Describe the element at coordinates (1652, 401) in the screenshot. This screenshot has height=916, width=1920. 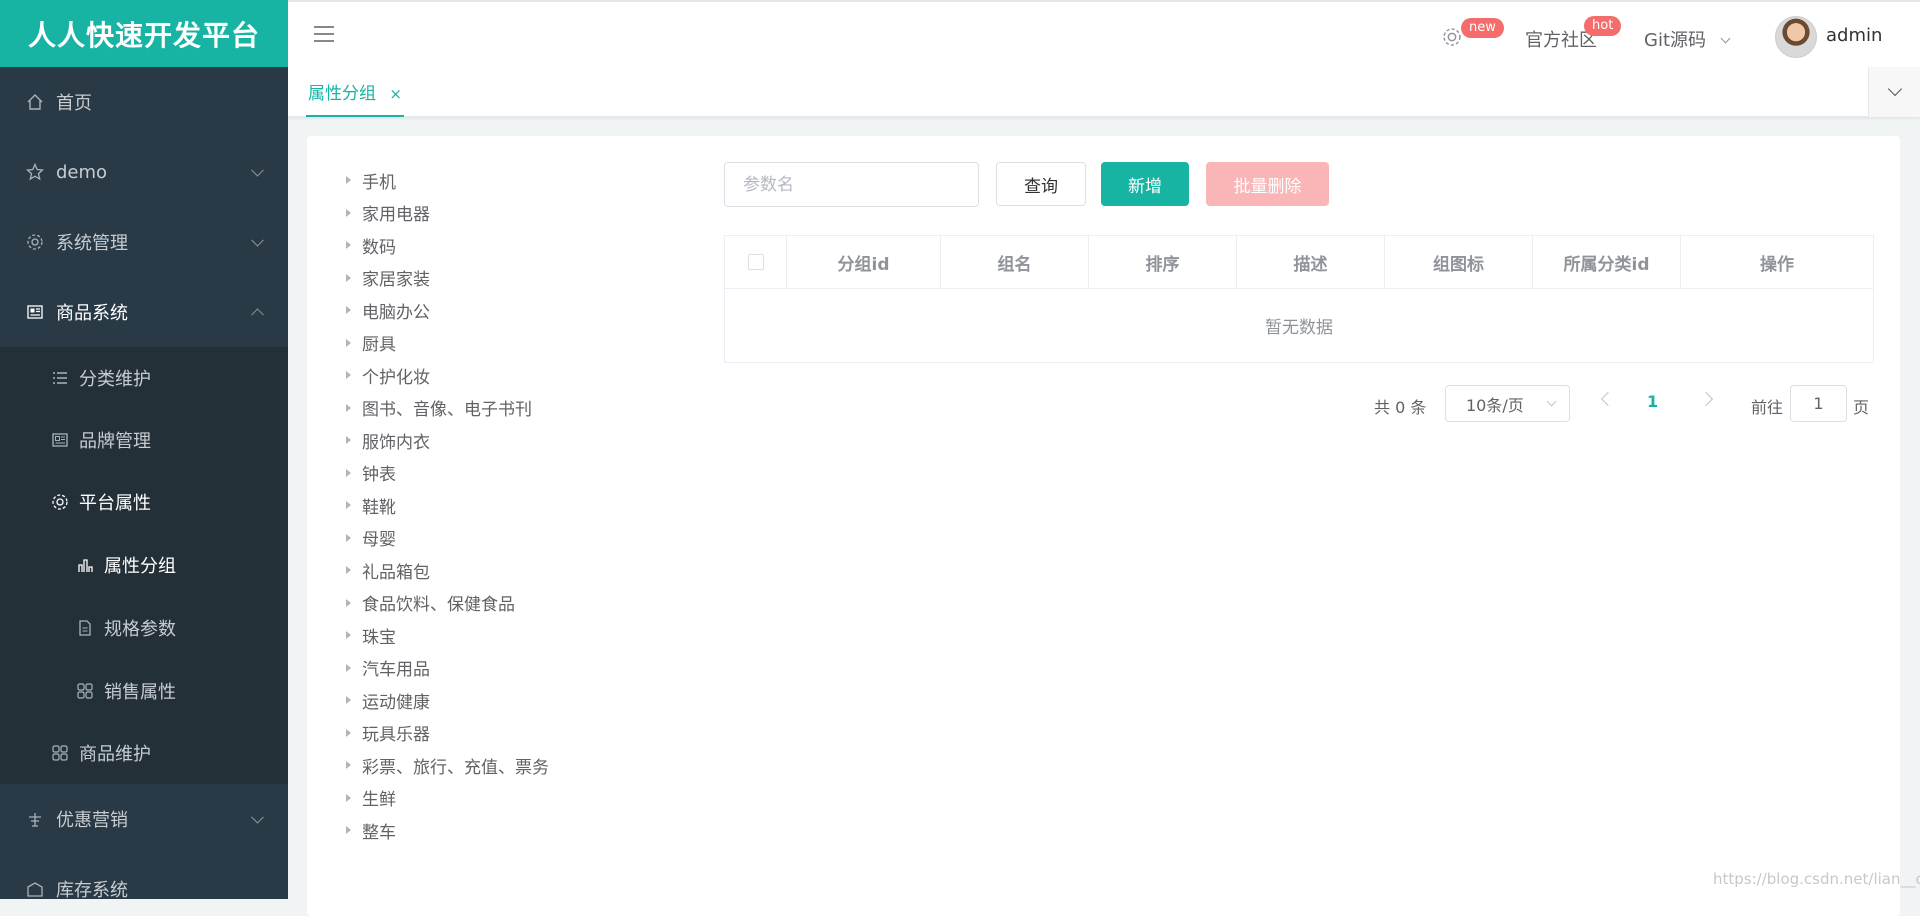
I see `current-page: 1` at that location.